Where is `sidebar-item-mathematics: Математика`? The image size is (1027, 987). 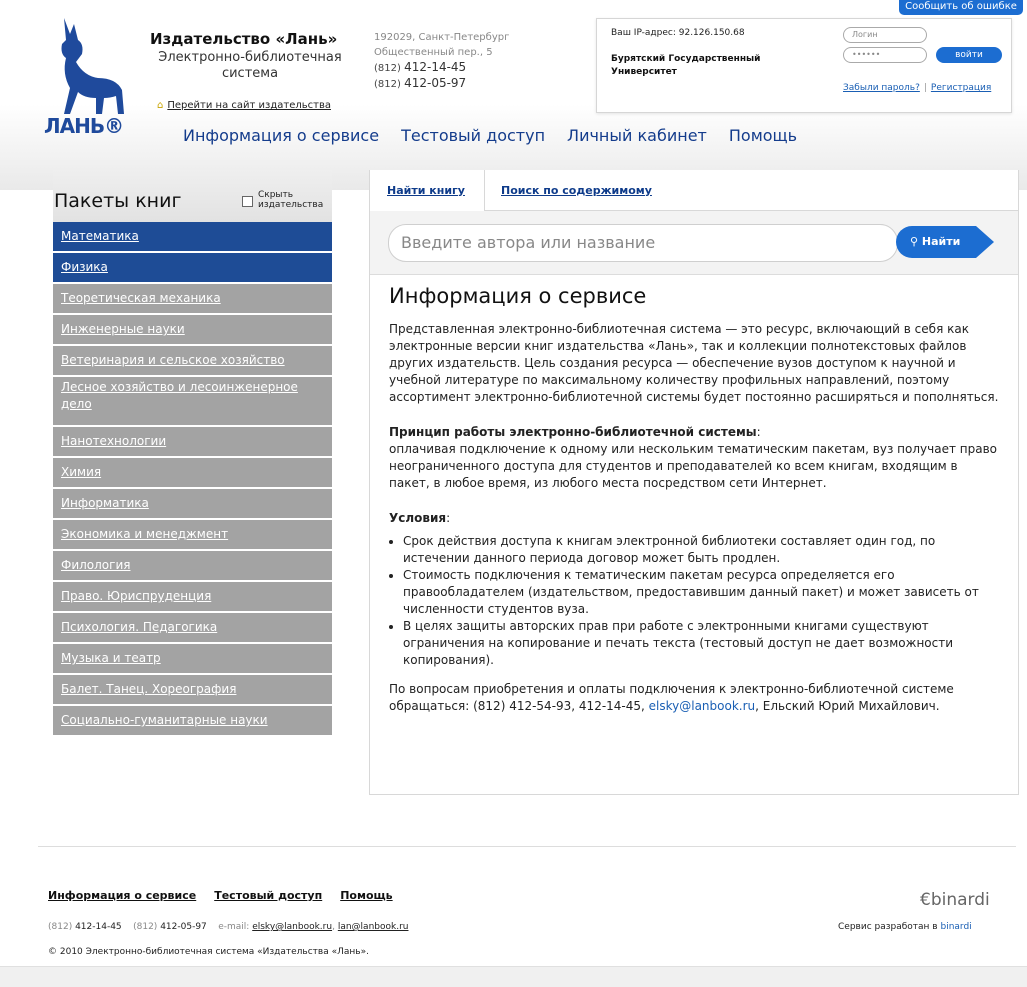
sidebar-item-mathematics: Математика is located at coordinates (192, 237).